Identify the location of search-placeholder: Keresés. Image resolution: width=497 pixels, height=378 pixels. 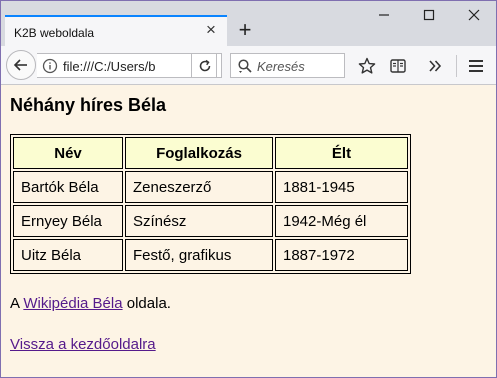
(281, 66).